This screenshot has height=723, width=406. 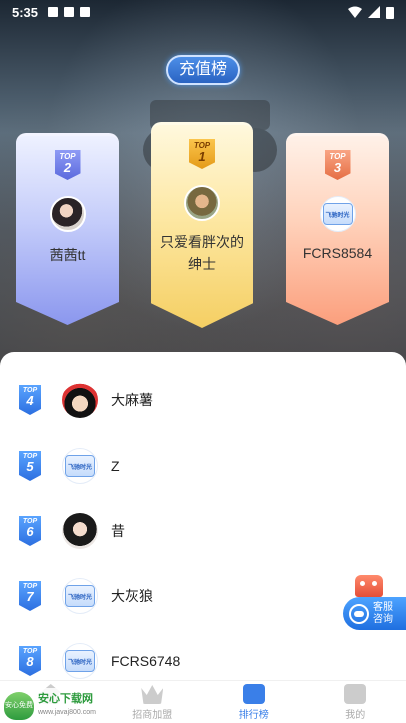 What do you see at coordinates (355, 12) in the screenshot?
I see `wifi-icon` at bounding box center [355, 12].